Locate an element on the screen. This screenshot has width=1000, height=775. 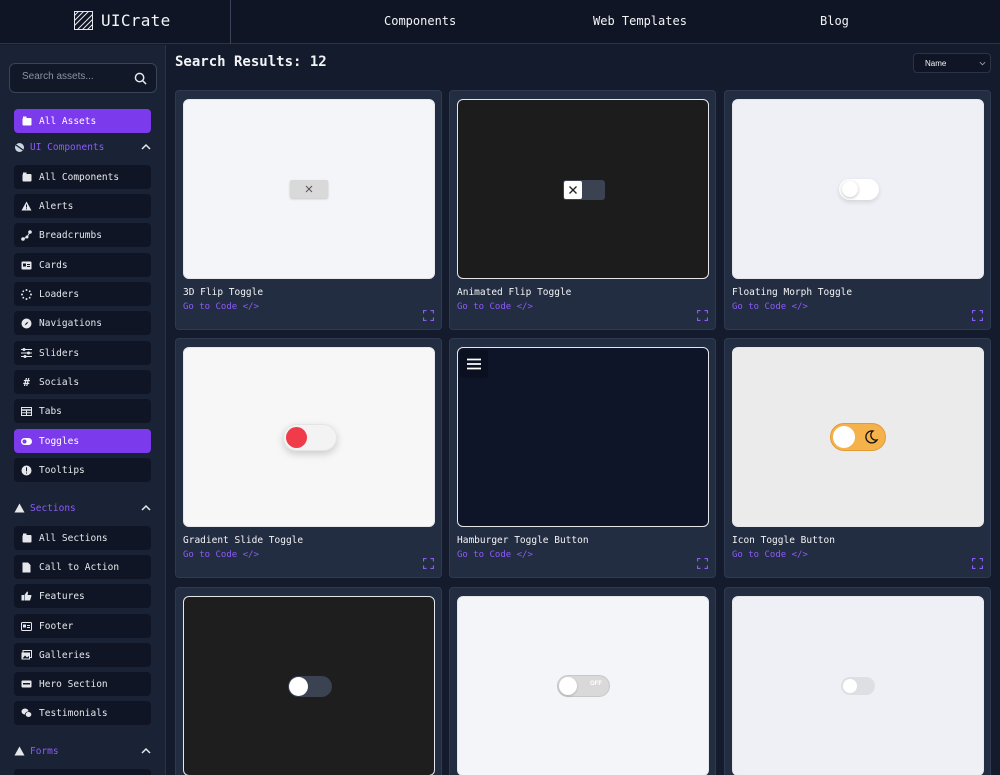
sidebar-item-navigations: Navigations is located at coordinates (82, 323).